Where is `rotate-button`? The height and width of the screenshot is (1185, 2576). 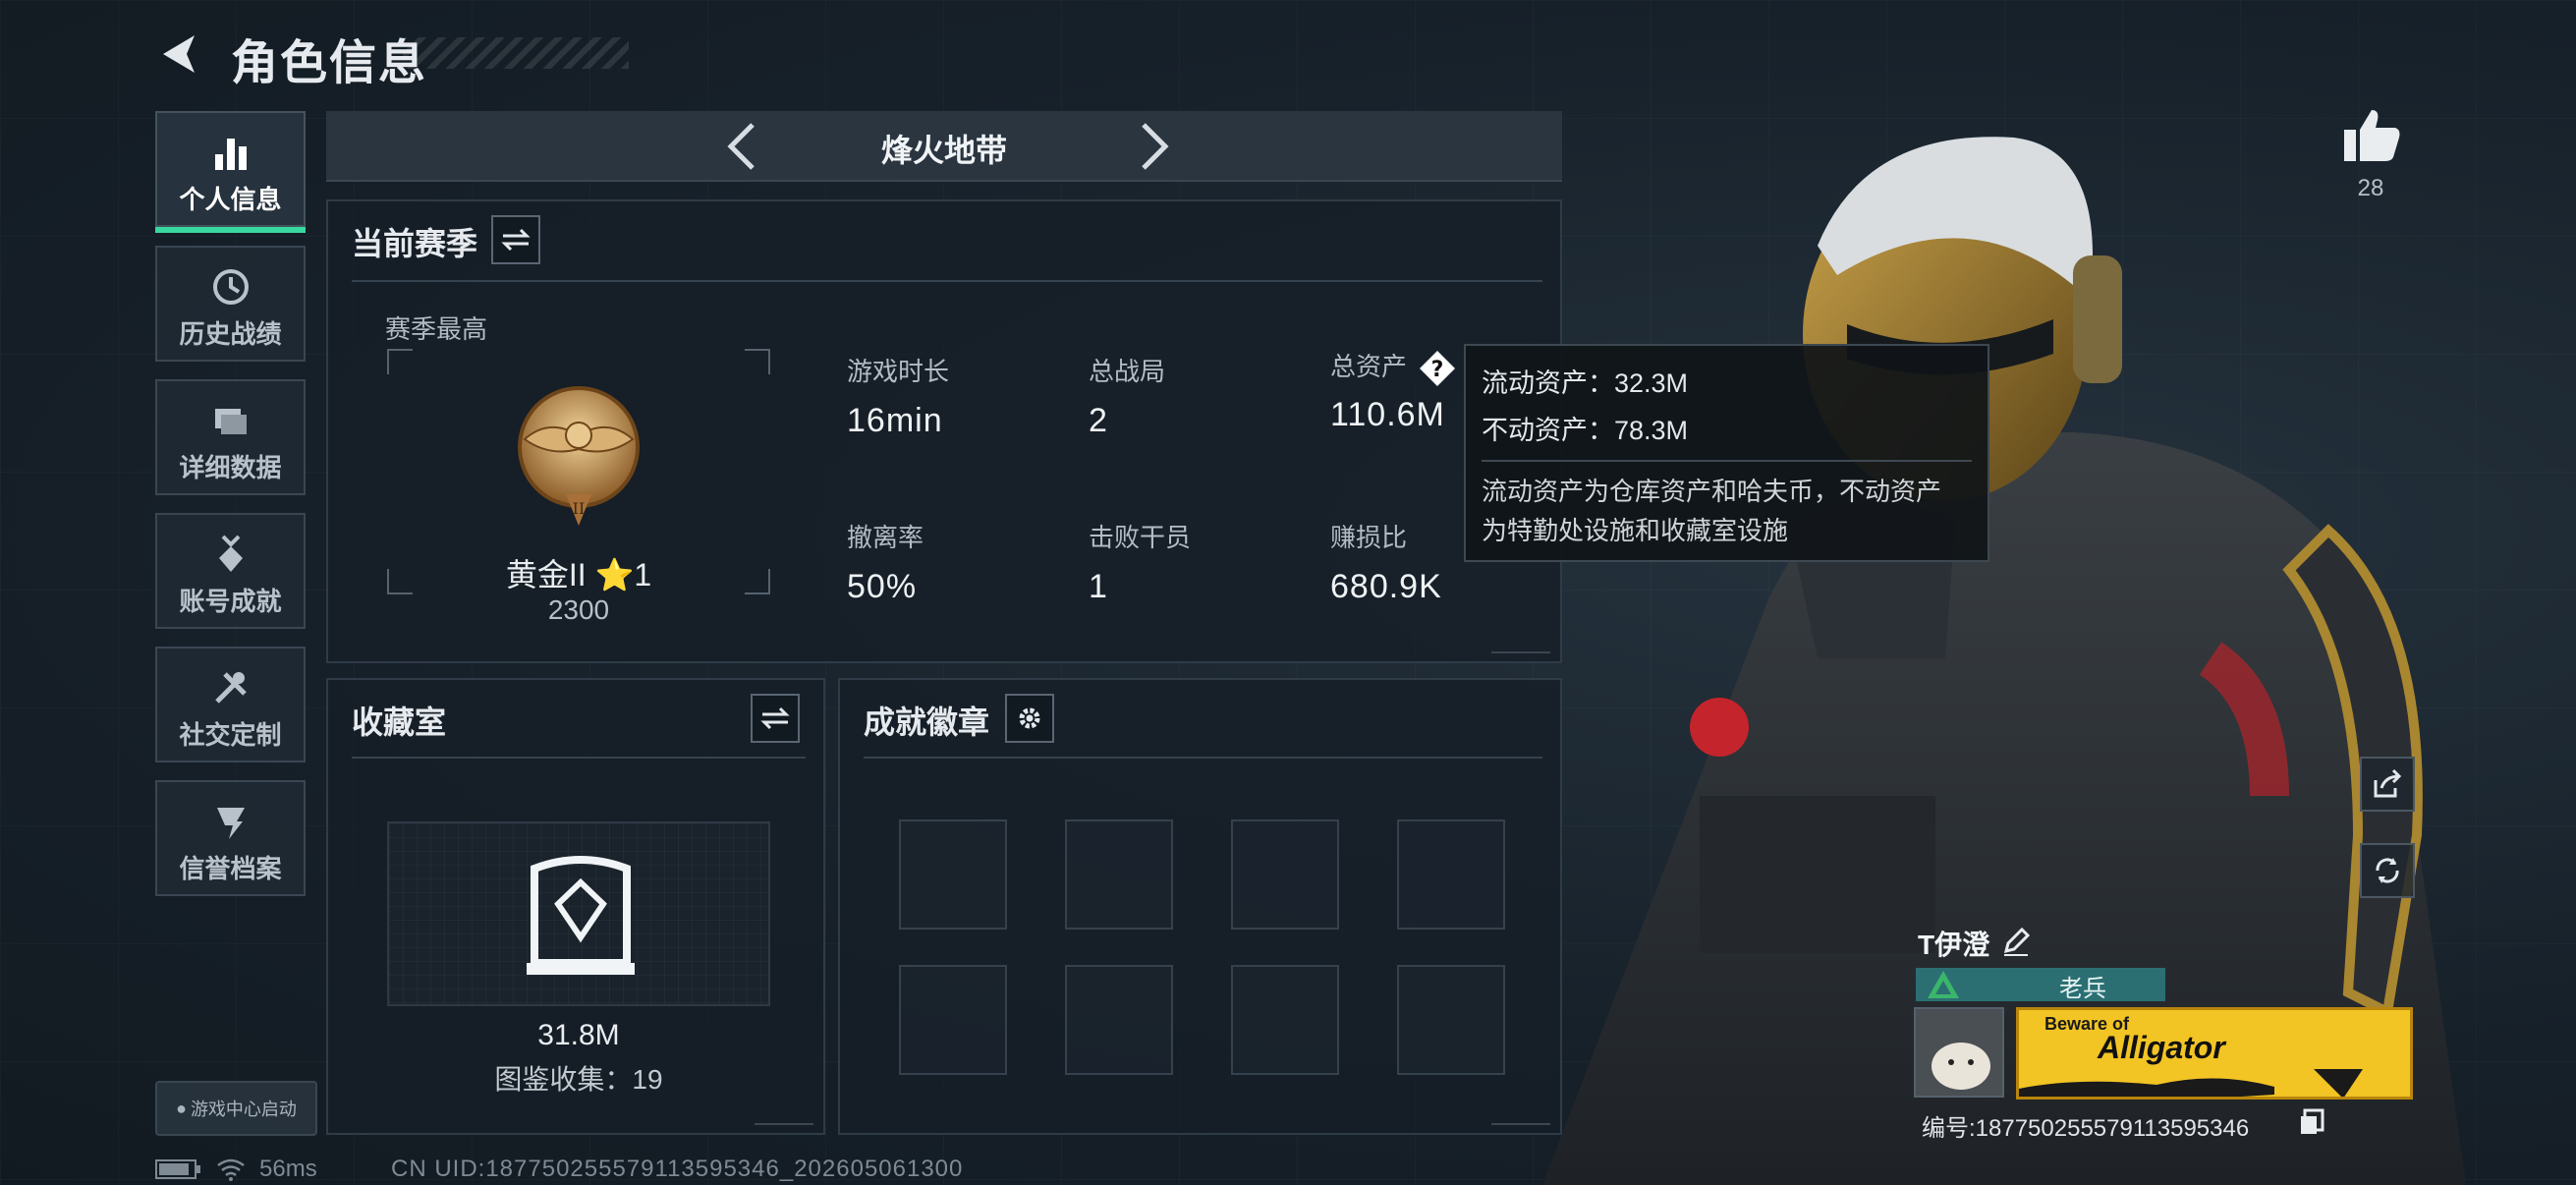 rotate-button is located at coordinates (2387, 871).